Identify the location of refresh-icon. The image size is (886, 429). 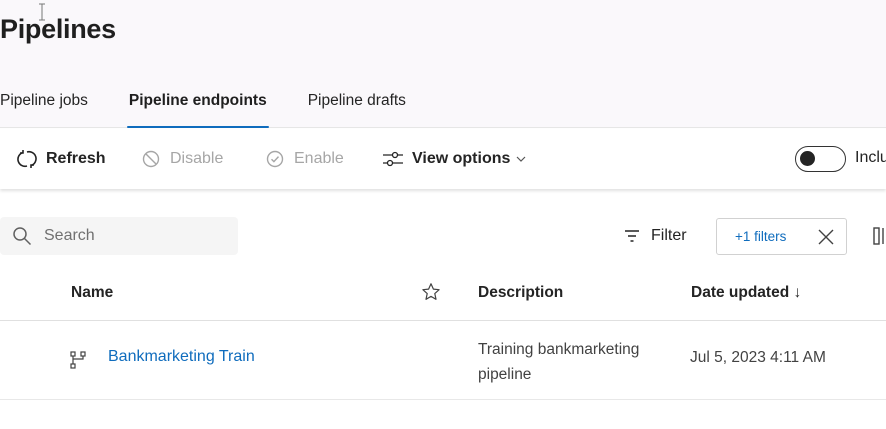
(27, 159).